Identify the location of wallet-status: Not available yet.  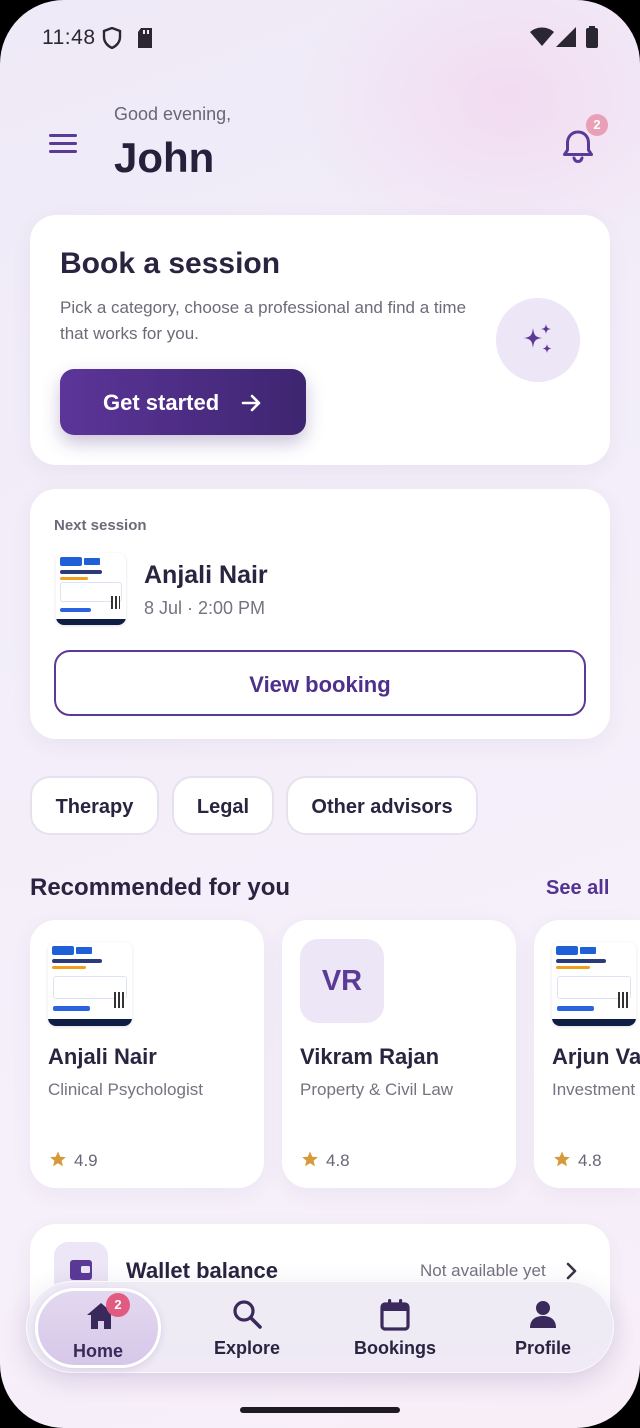
(483, 1270).